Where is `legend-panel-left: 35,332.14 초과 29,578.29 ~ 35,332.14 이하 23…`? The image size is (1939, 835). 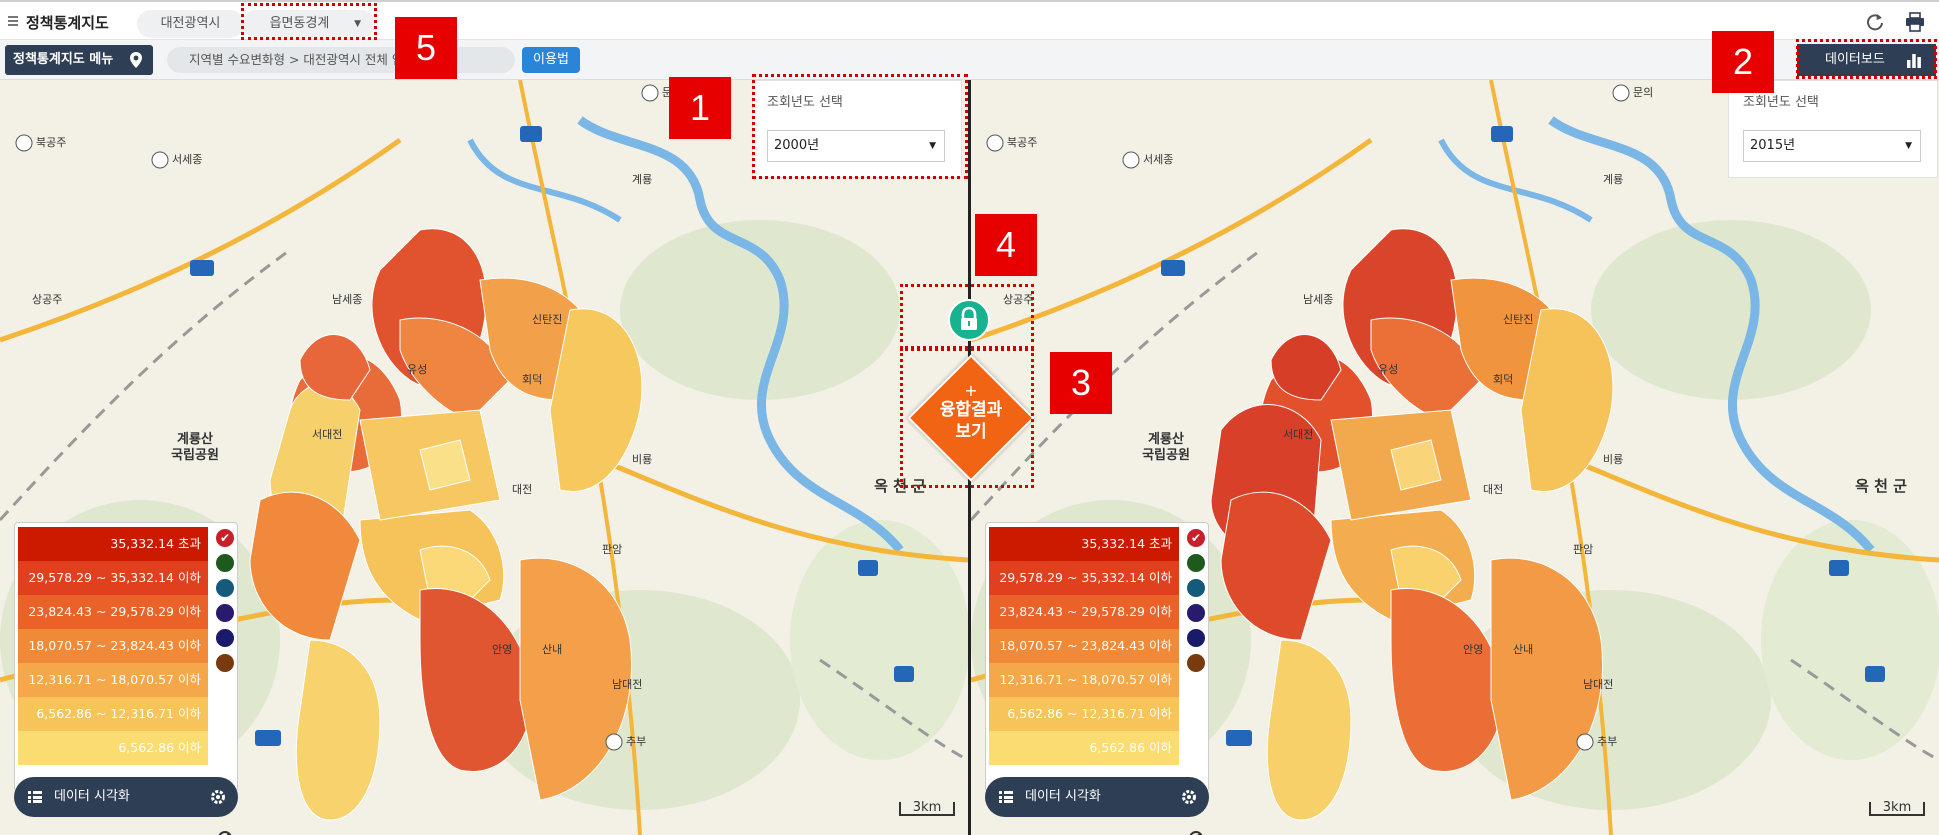
legend-panel-left: 35,332.14 초과 29,578.29 ~ 35,332.14 이하 23… is located at coordinates (126, 678).